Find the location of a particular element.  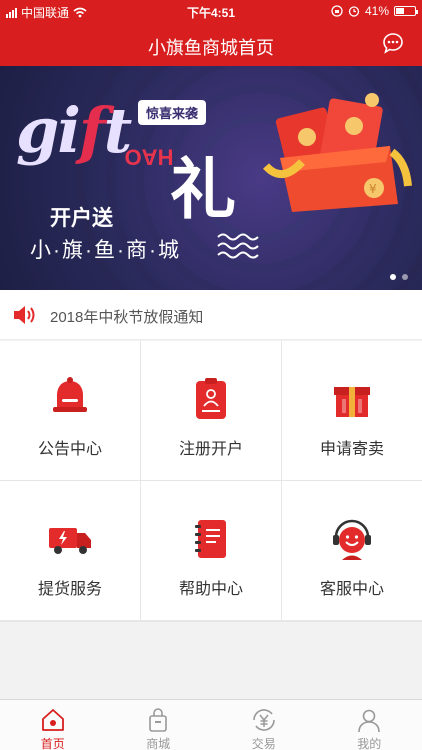

notice-bar: 2018年中秋节放假通知 is located at coordinates (211, 315).